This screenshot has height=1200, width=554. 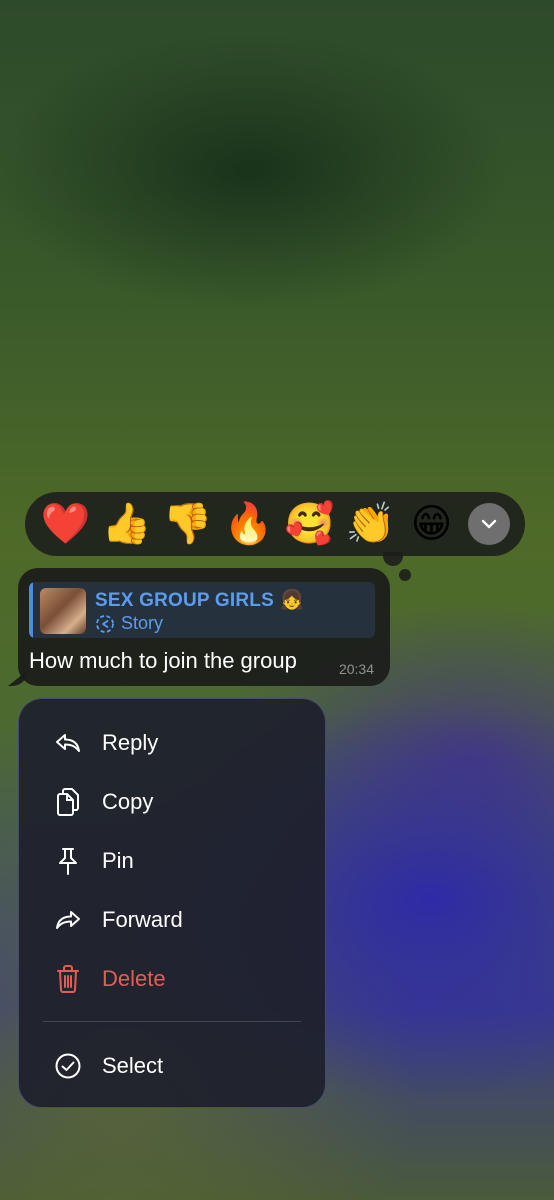 I want to click on story-thumbnail, so click(x=63, y=611).